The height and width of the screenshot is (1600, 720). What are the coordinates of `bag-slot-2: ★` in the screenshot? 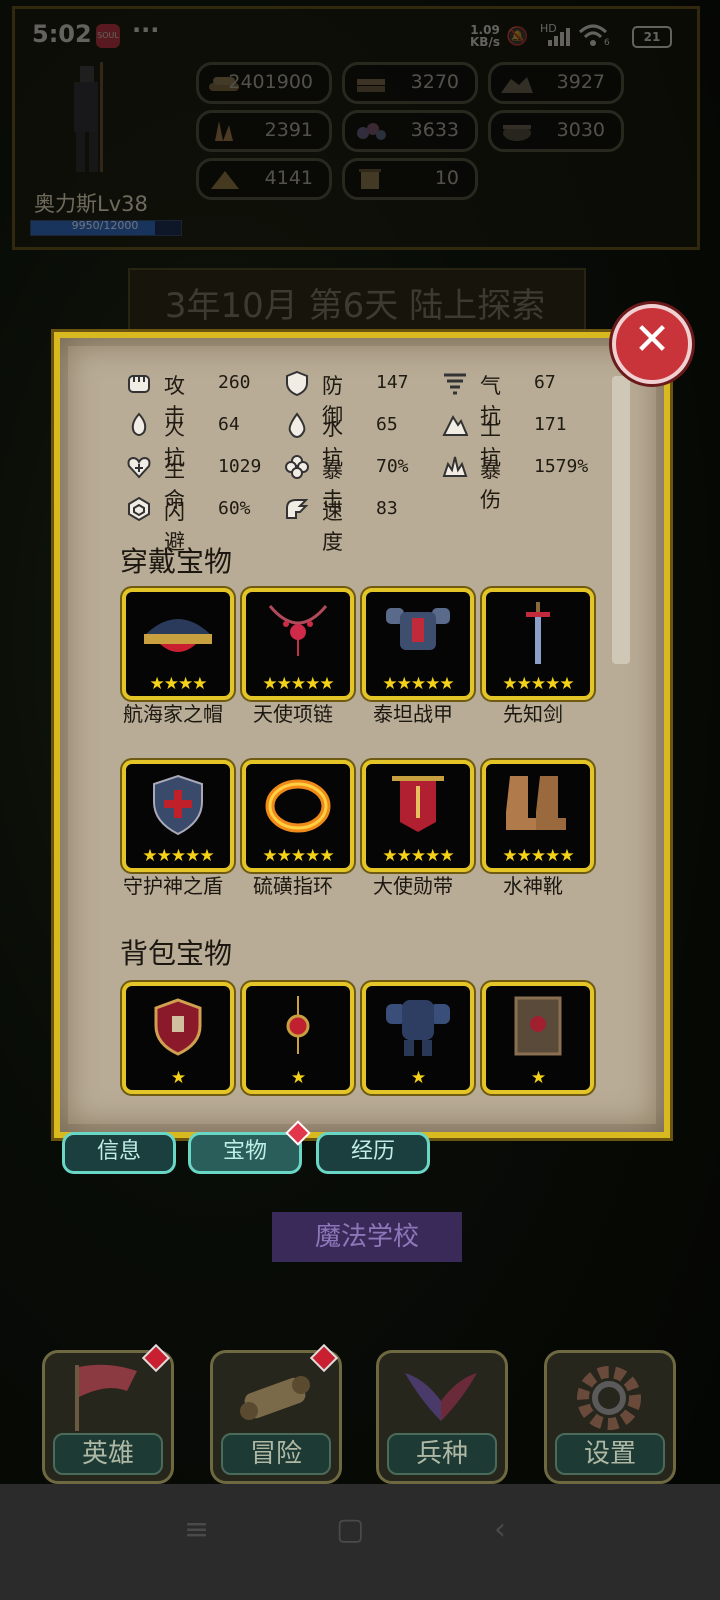 It's located at (298, 1038).